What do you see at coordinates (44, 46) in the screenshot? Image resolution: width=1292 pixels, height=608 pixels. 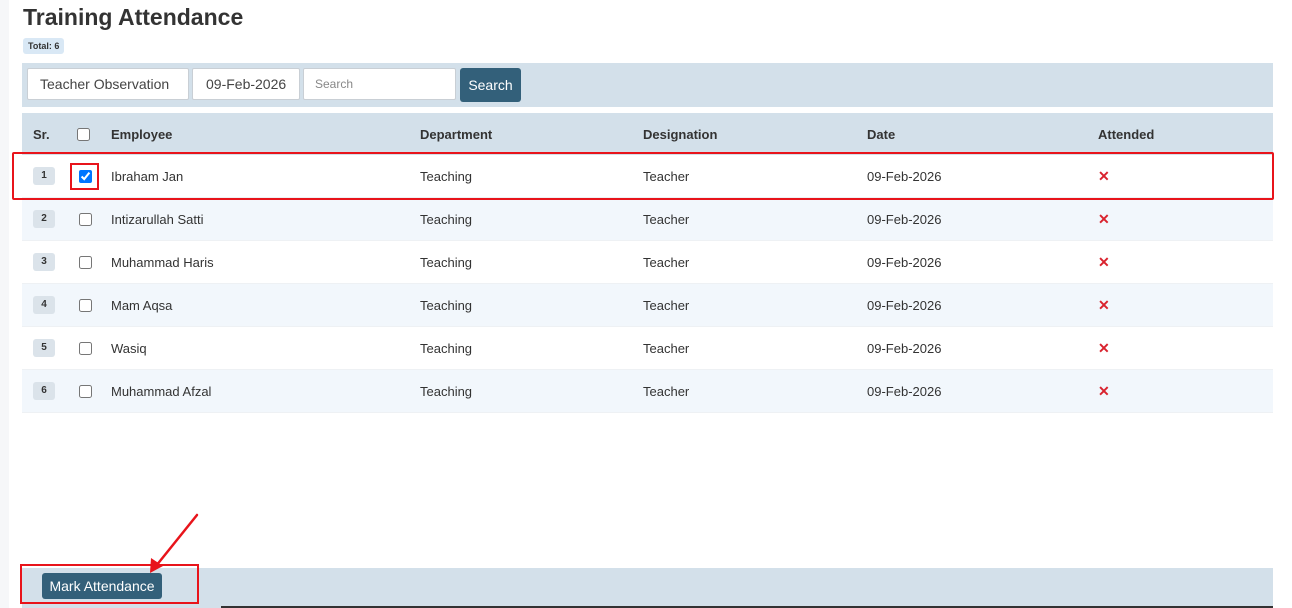 I see `total-count-badge: Total: 6` at bounding box center [44, 46].